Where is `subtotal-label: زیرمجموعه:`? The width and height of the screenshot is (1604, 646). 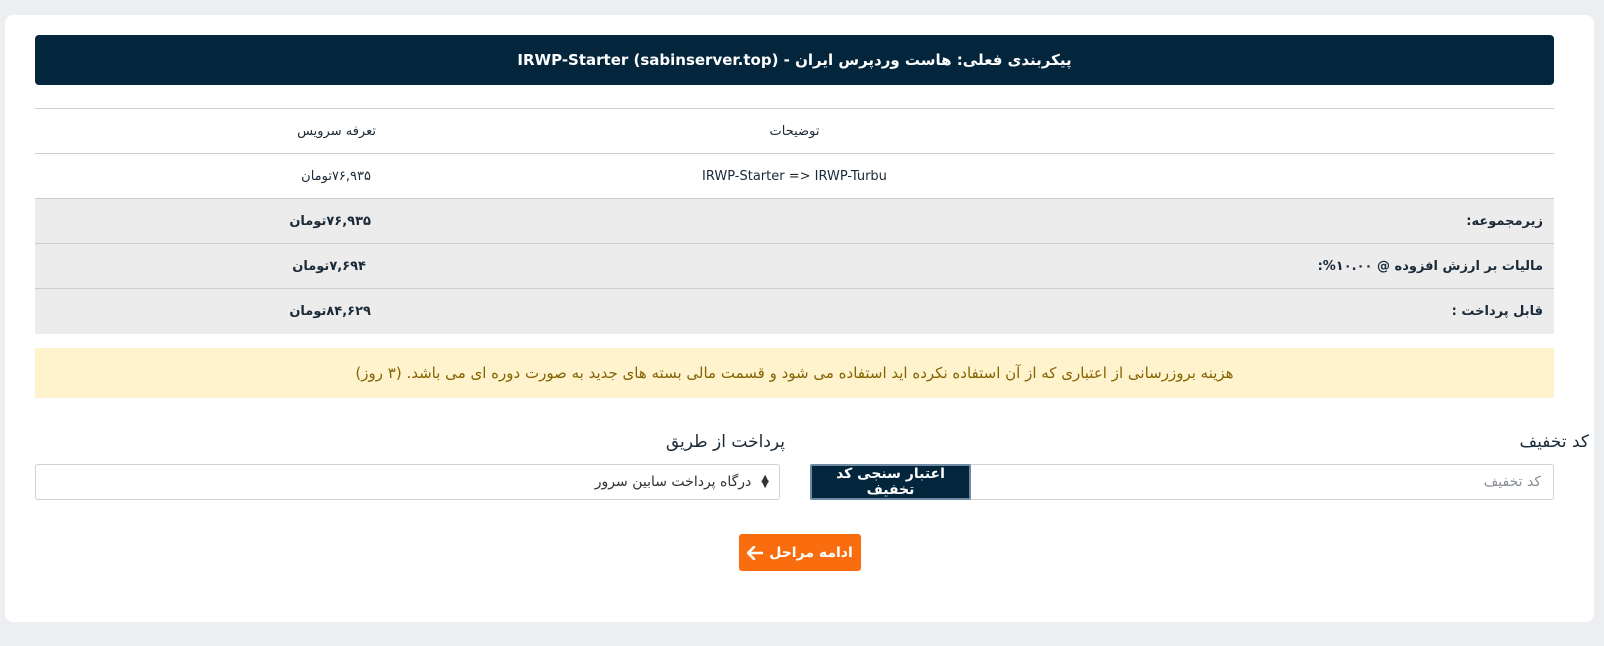
subtotal-label: زیرمجموعه: is located at coordinates (1504, 221).